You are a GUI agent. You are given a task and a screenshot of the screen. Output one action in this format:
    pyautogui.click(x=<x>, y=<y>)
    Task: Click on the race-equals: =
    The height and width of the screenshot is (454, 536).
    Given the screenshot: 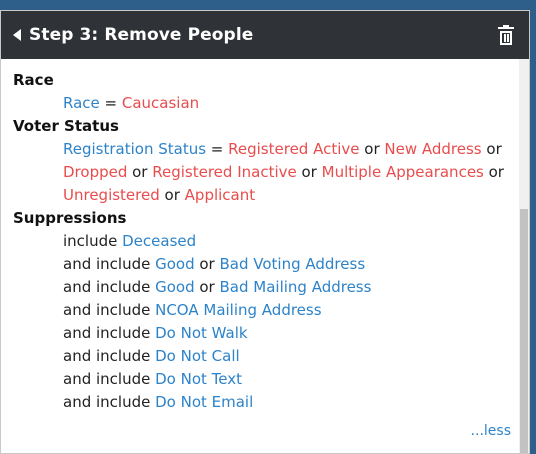 What is the action you would take?
    pyautogui.click(x=110, y=103)
    